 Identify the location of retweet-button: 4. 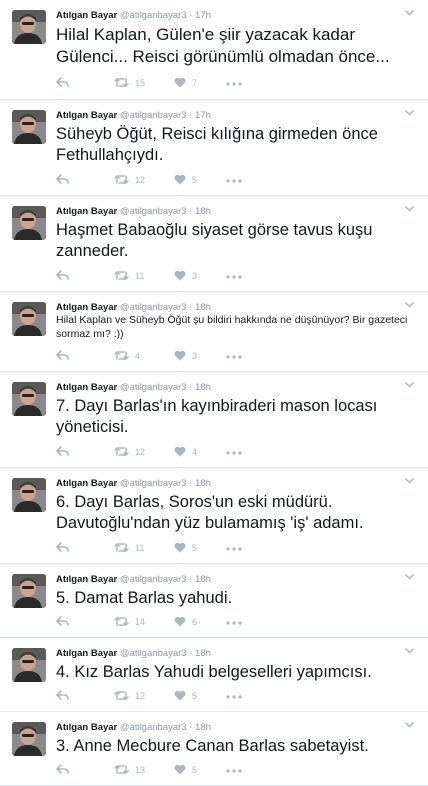
(127, 355).